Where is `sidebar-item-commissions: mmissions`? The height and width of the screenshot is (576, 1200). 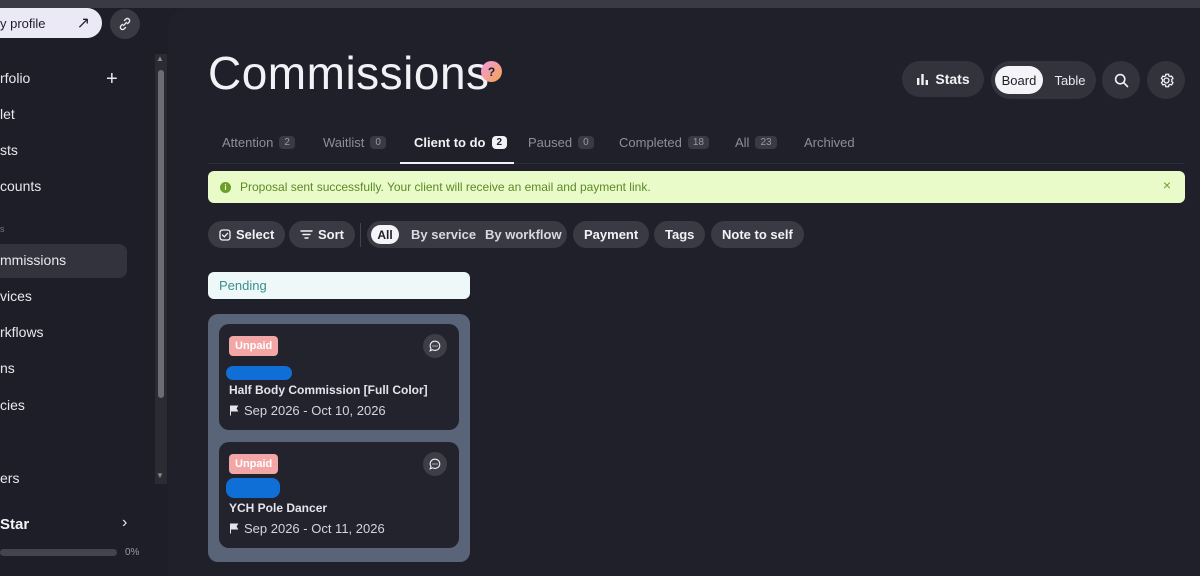 sidebar-item-commissions: mmissions is located at coordinates (33, 260).